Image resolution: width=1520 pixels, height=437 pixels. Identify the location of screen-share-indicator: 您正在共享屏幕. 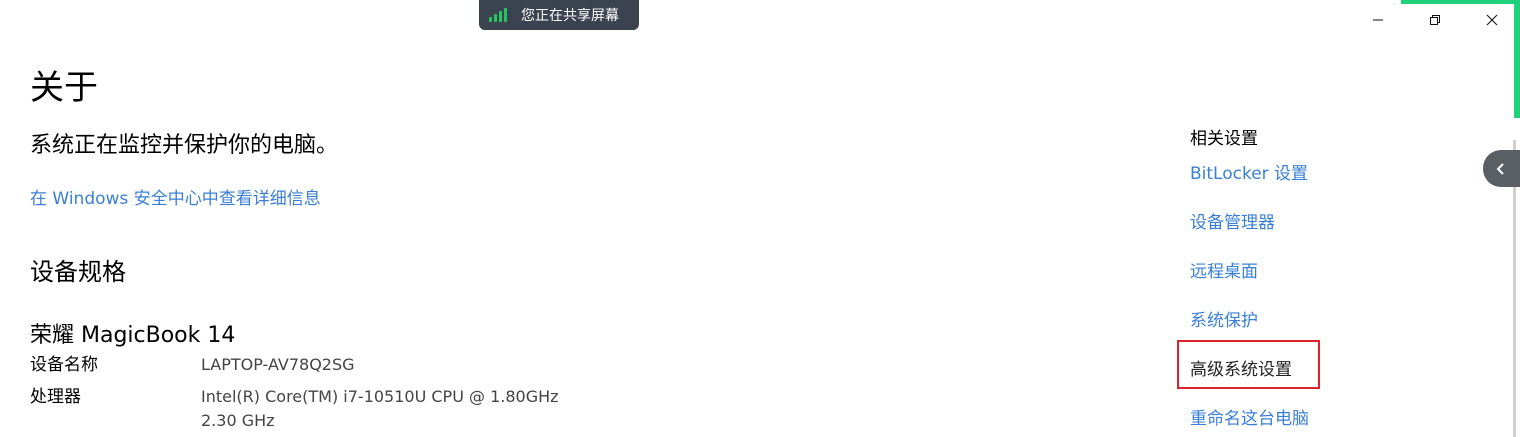
(559, 15).